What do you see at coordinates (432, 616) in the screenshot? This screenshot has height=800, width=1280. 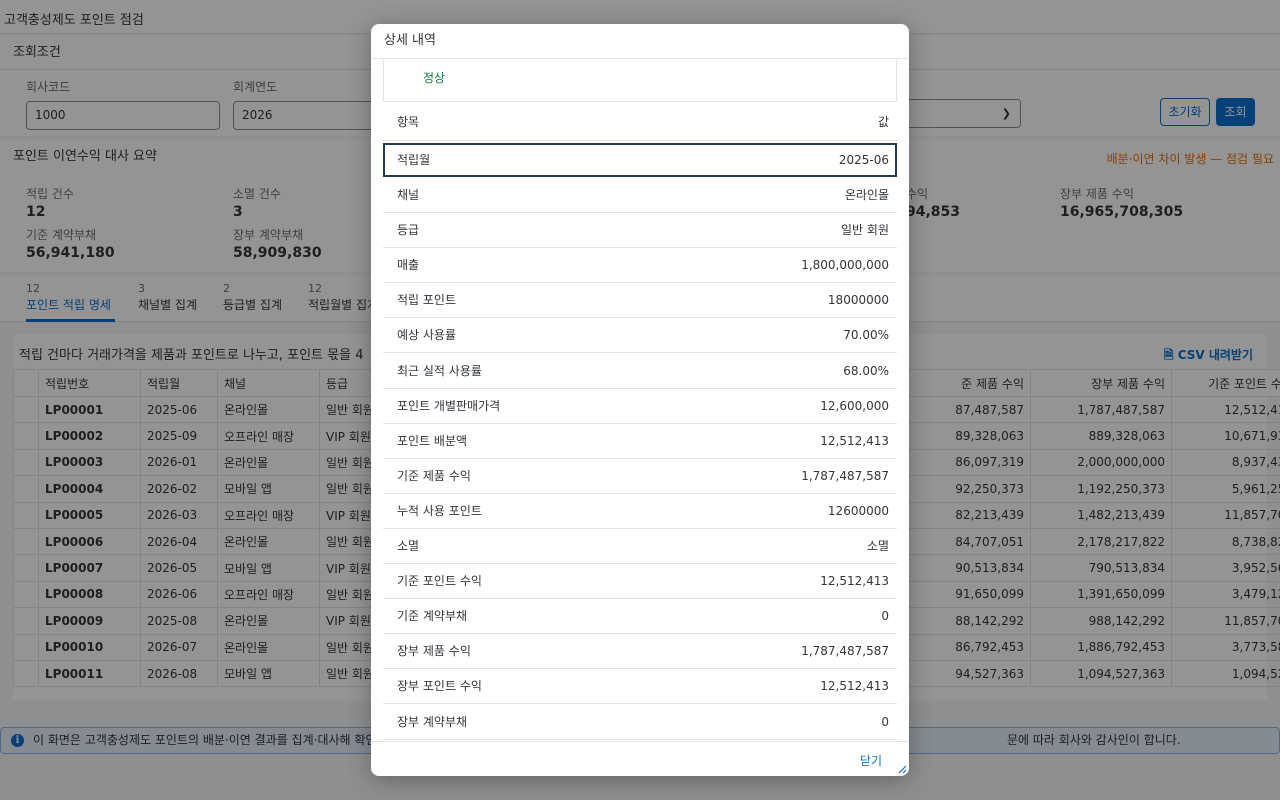 I see `detail-key: 기준 계약부채` at bounding box center [432, 616].